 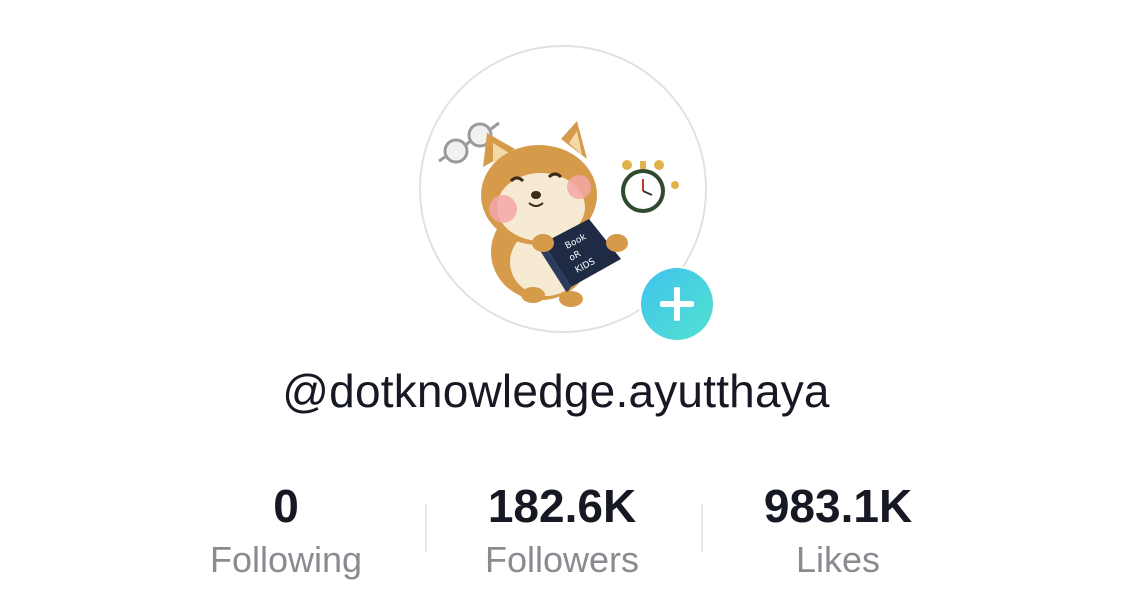 I want to click on likes-label: Likes, so click(x=838, y=559).